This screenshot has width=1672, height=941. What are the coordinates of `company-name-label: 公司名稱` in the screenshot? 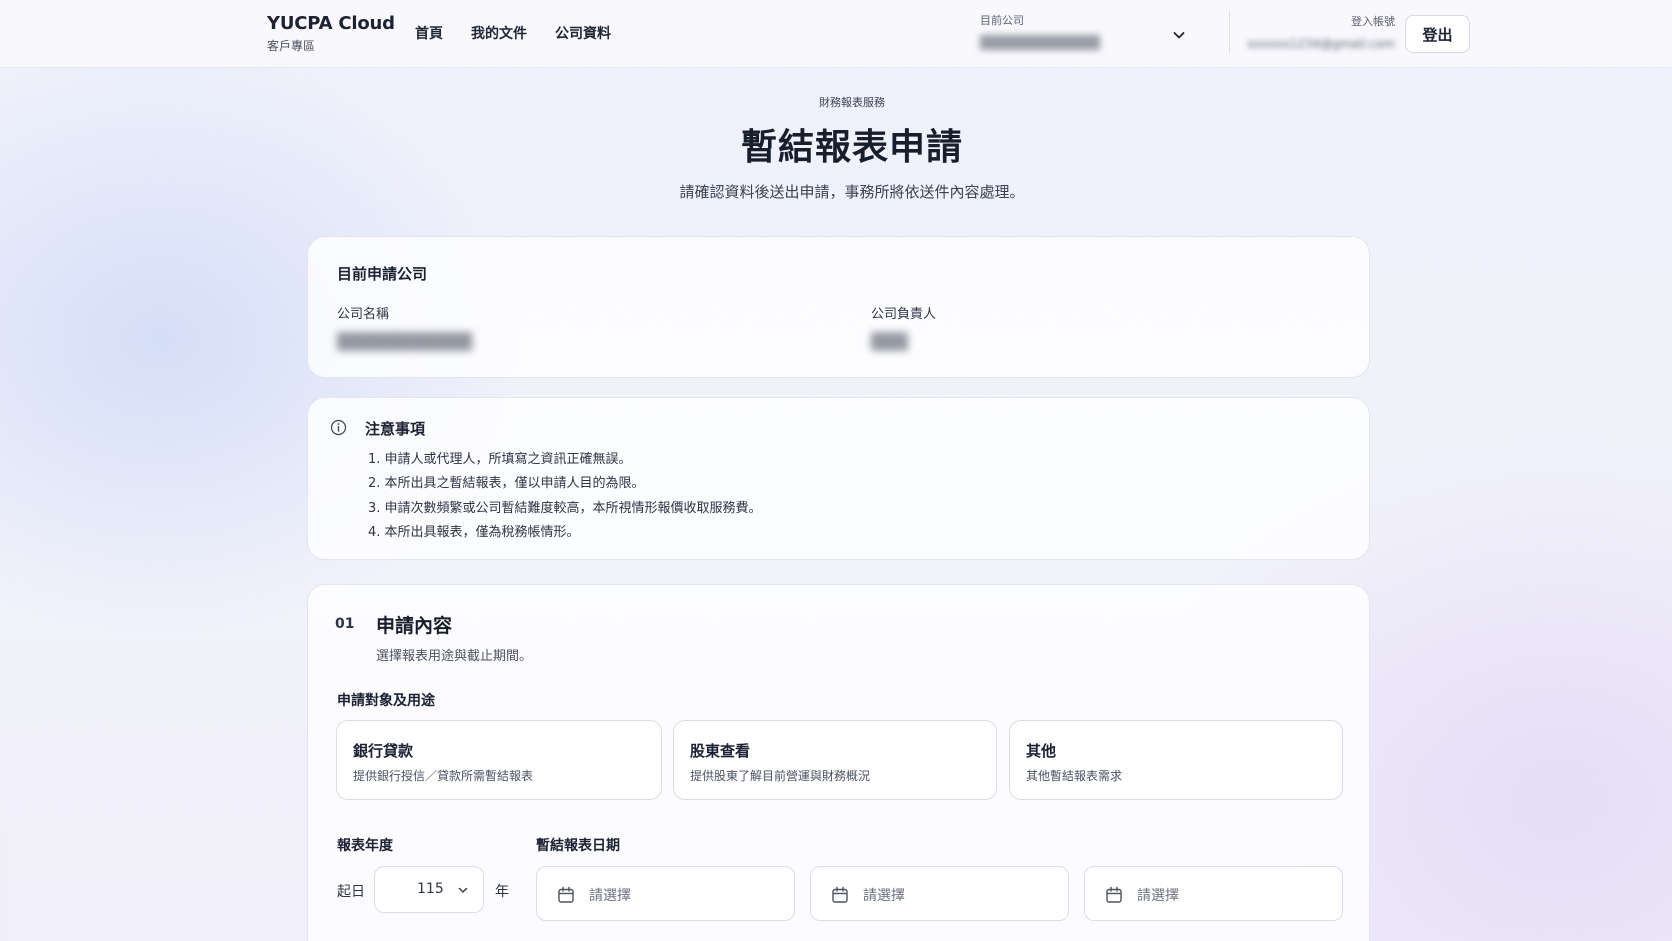 It's located at (363, 314).